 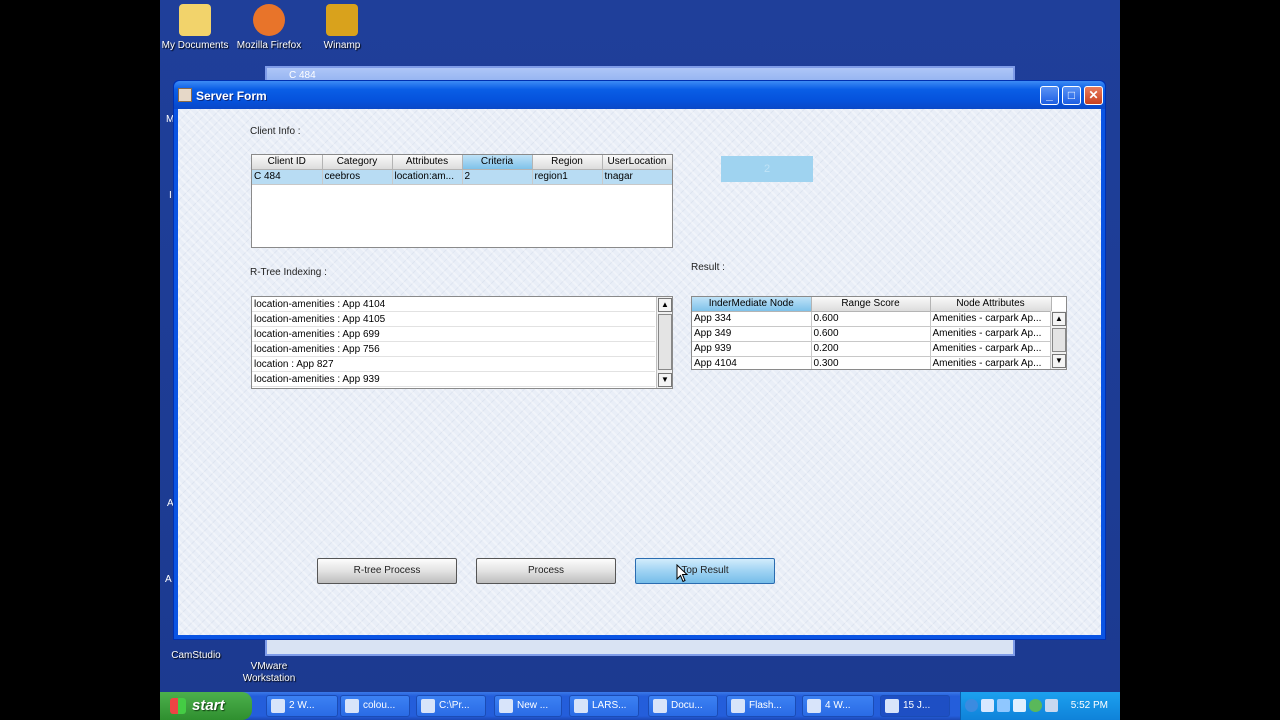 I want to click on minimize-button: _, so click(x=1049, y=95).